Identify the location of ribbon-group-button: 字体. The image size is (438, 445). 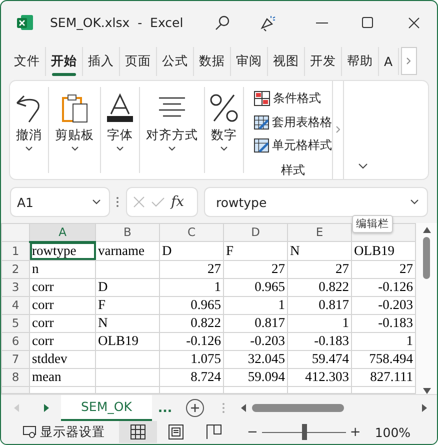
(120, 129).